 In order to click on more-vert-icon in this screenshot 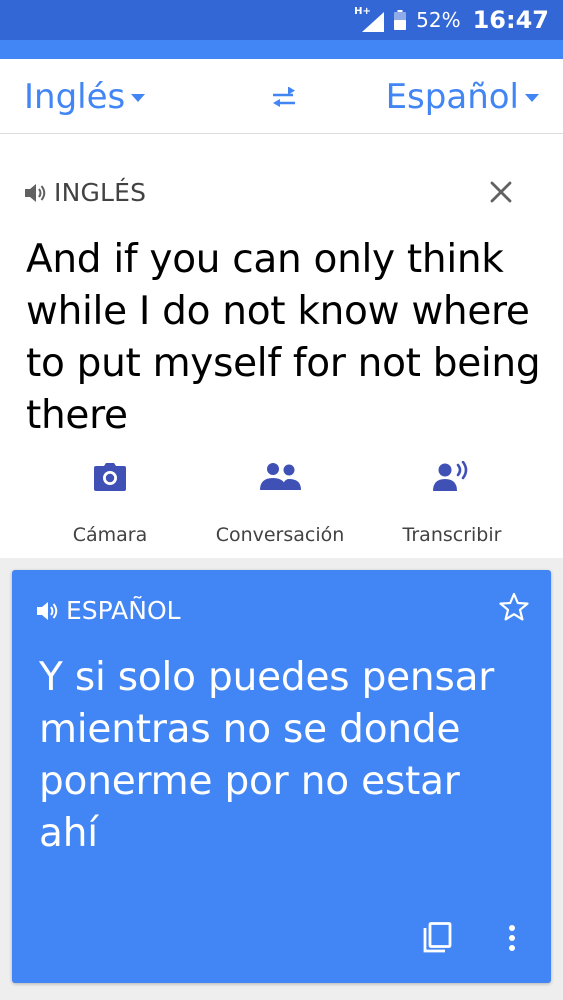, I will do `click(512, 938)`.